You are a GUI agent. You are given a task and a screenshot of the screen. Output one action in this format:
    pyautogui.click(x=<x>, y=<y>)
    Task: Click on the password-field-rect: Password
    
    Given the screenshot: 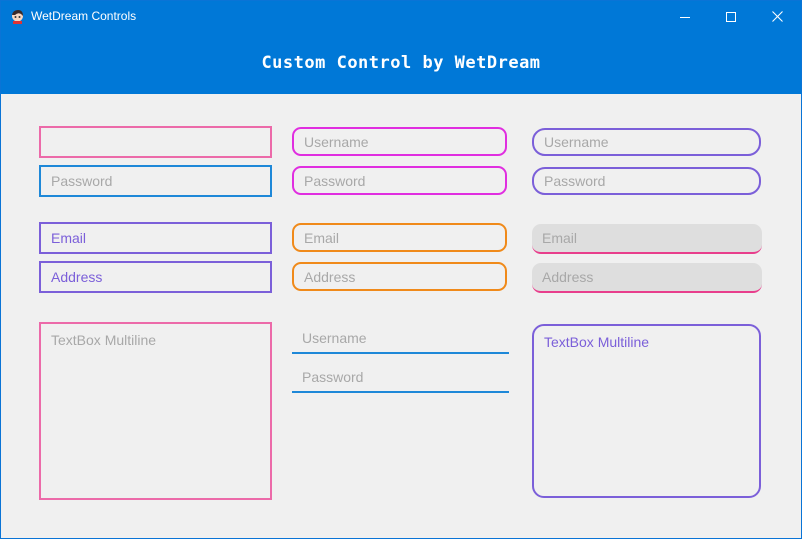 What is the action you would take?
    pyautogui.click(x=155, y=181)
    